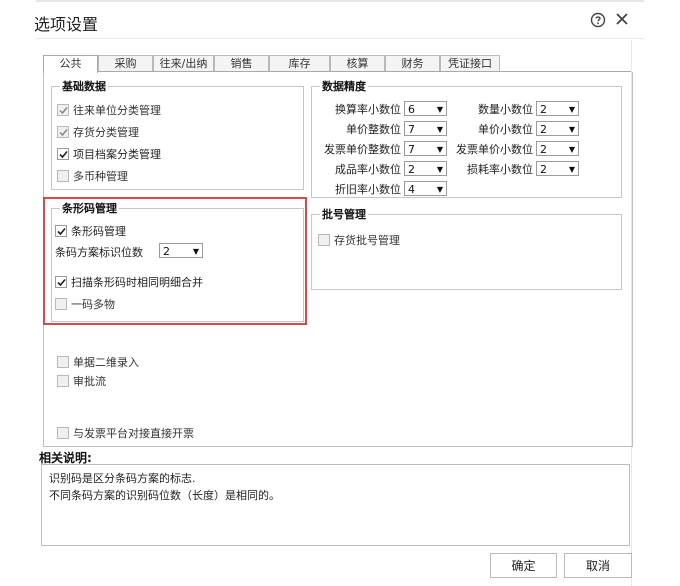  What do you see at coordinates (411, 189) in the screenshot?
I see `select-value: 4` at bounding box center [411, 189].